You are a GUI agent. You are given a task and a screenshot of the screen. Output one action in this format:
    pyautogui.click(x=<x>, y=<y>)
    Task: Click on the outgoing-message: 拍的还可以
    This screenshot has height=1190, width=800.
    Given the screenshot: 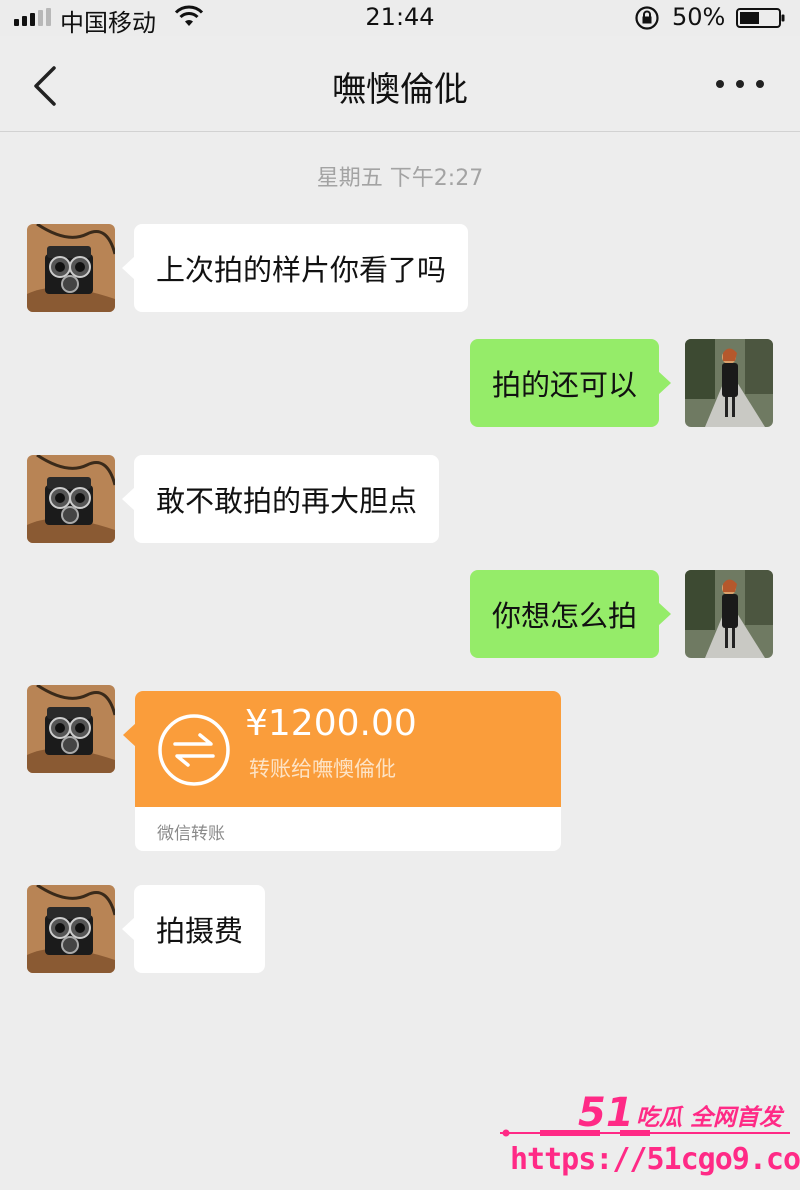 What is the action you would take?
    pyautogui.click(x=570, y=383)
    